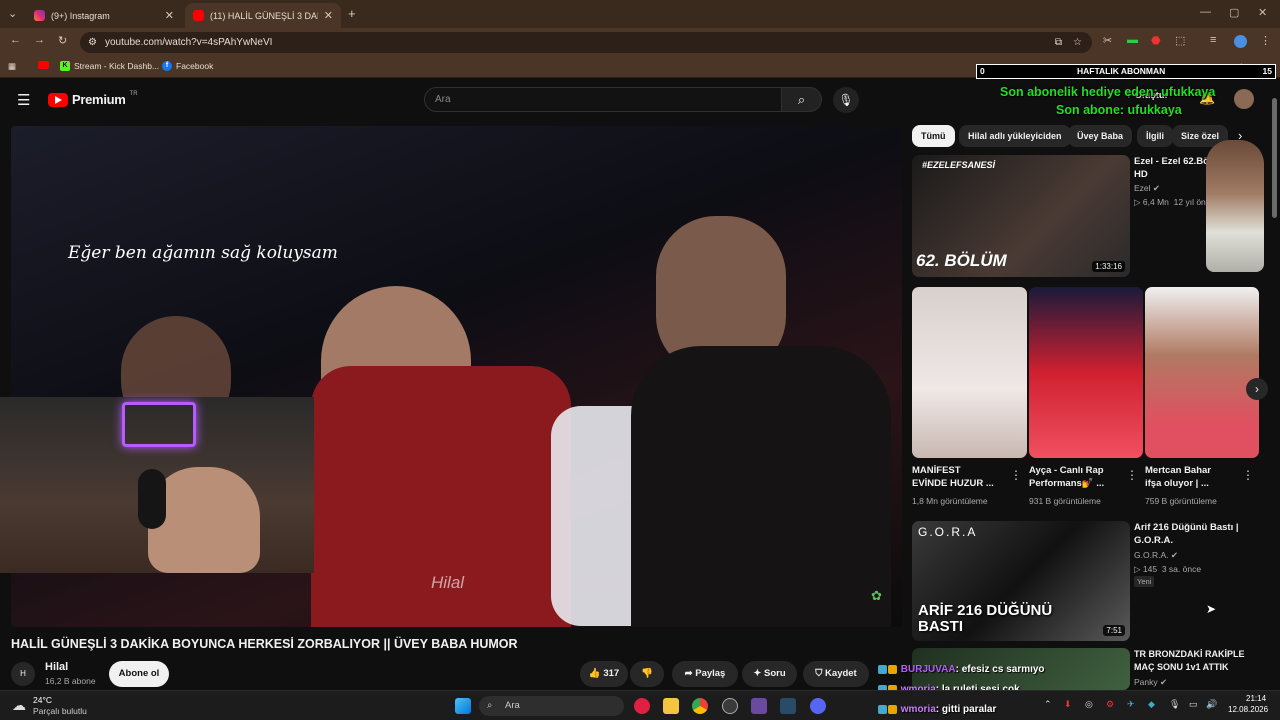  I want to click on video-watermark: Hilal, so click(448, 582).